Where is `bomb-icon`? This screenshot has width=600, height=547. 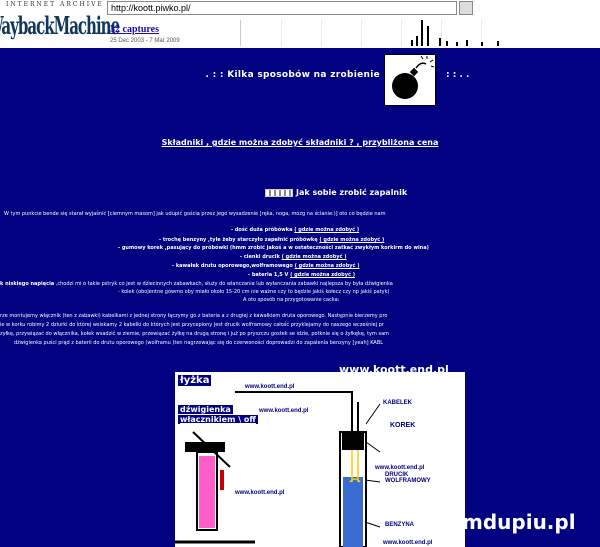
bomb-icon is located at coordinates (410, 80).